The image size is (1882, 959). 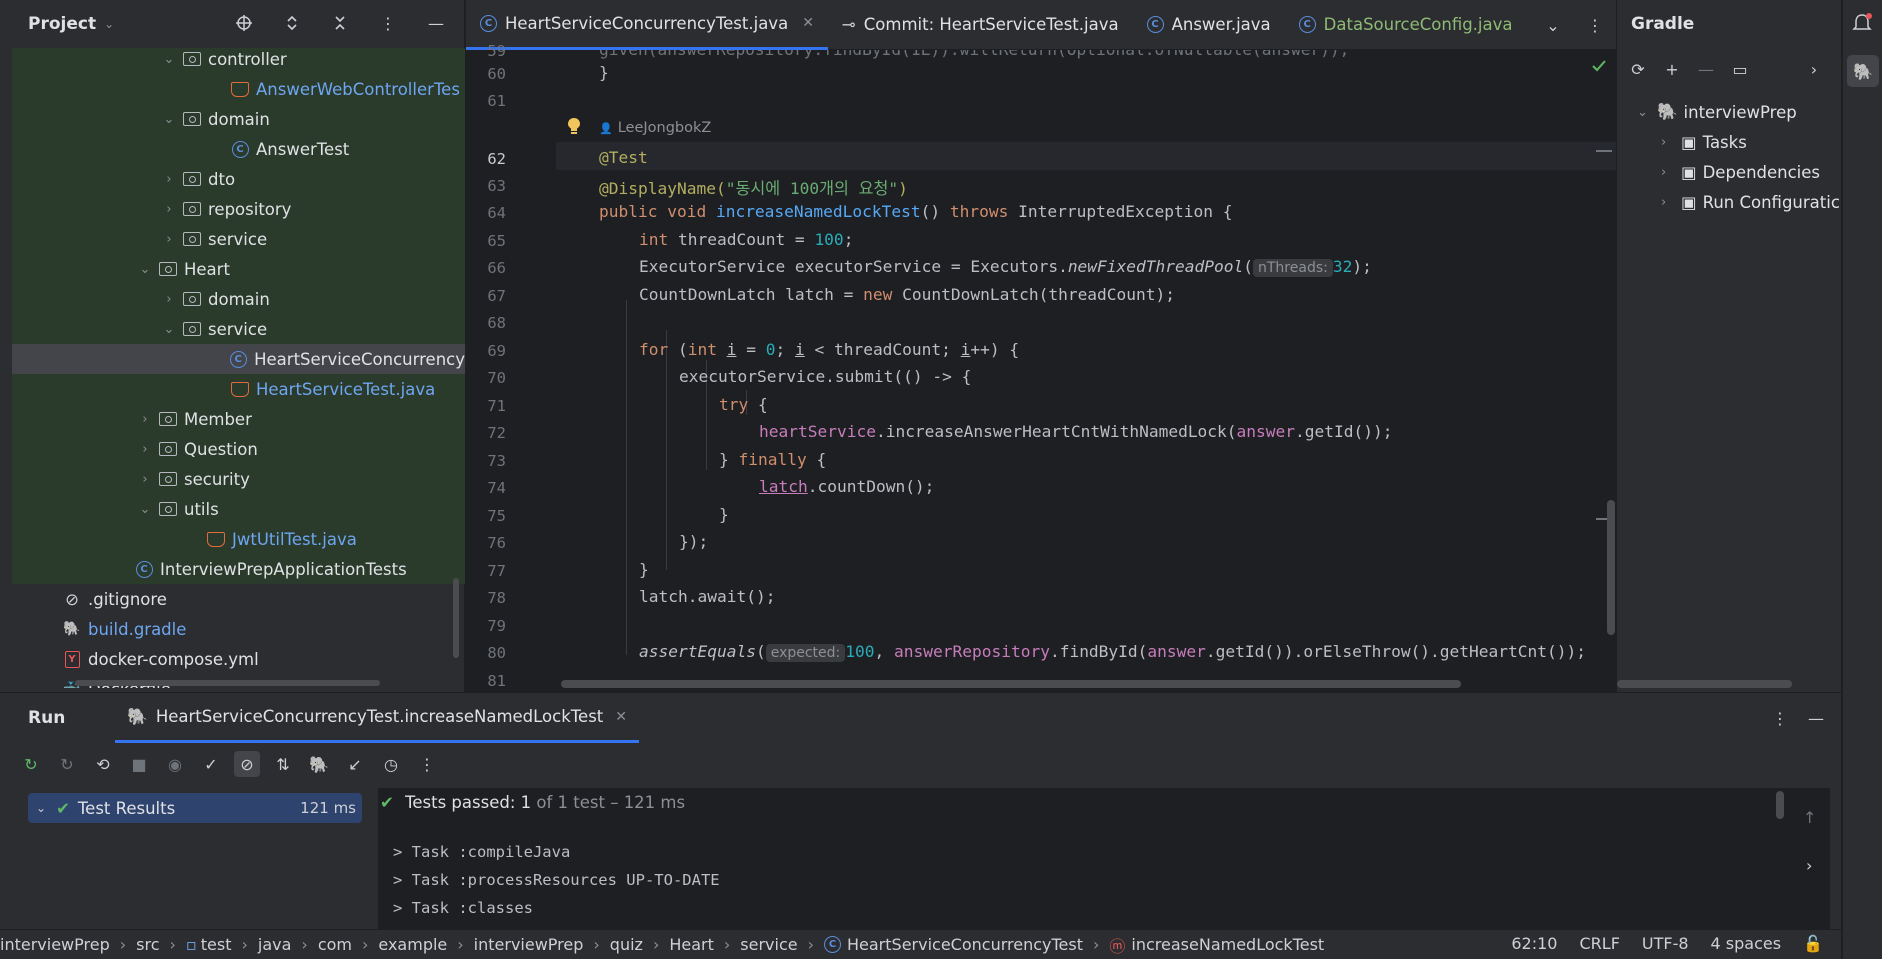 What do you see at coordinates (238, 209) in the screenshot?
I see `tree-item: › repository` at bounding box center [238, 209].